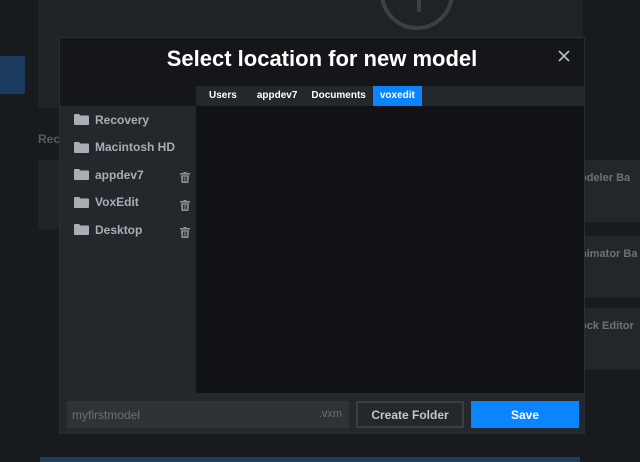 Image resolution: width=640 pixels, height=462 pixels. I want to click on file-extension: .vxm, so click(330, 414).